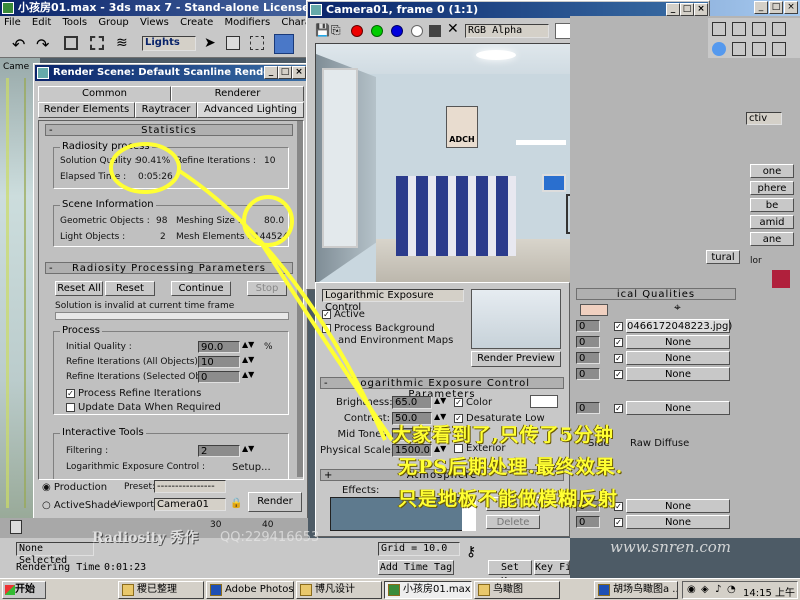 The width and height of the screenshot is (800, 600). What do you see at coordinates (508, 589) in the screenshot?
I see `task-5-label: 鸟瞰图` at bounding box center [508, 589].